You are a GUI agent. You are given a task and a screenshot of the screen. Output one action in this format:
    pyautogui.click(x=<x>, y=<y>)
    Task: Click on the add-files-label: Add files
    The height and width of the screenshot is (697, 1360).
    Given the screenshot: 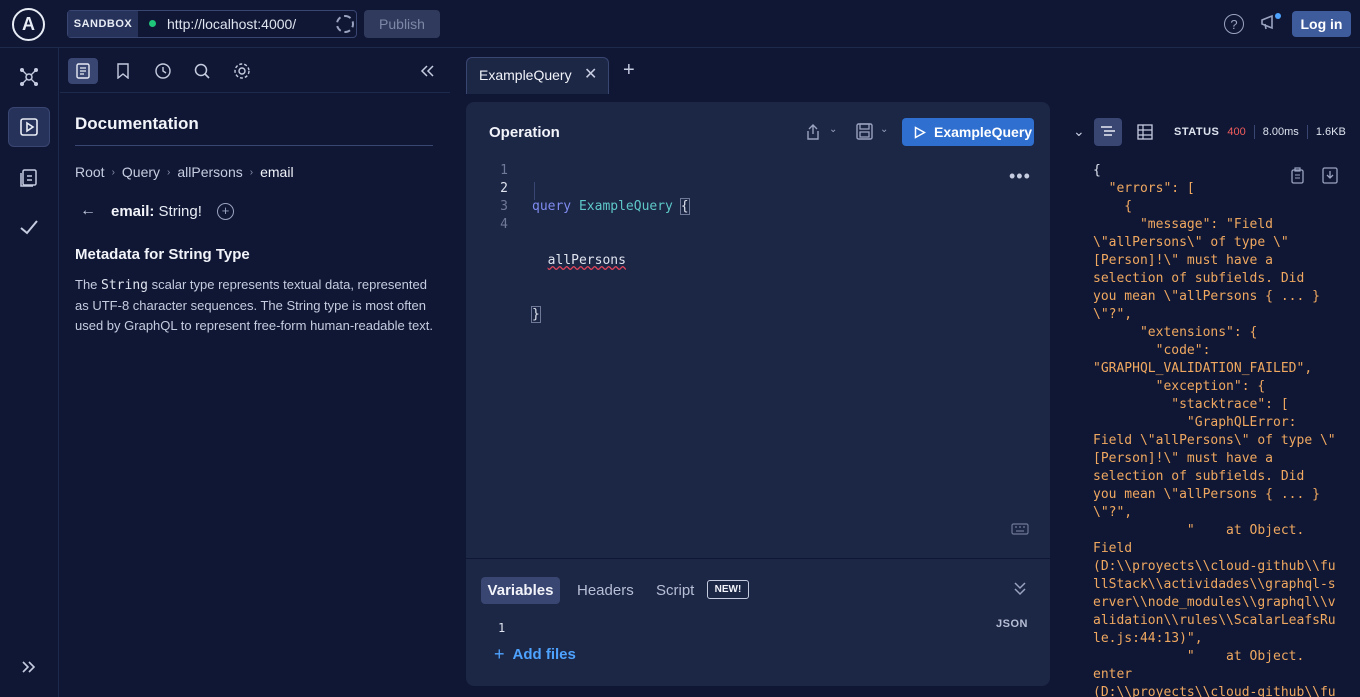 What is the action you would take?
    pyautogui.click(x=544, y=654)
    